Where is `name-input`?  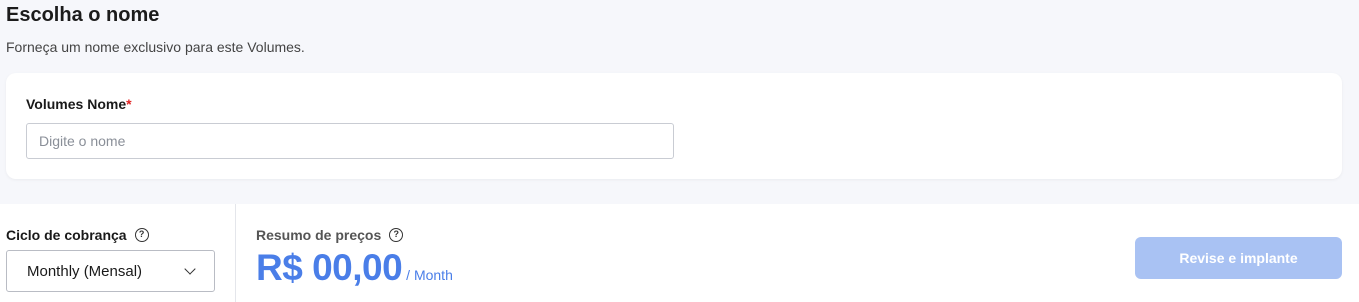
name-input is located at coordinates (350, 141).